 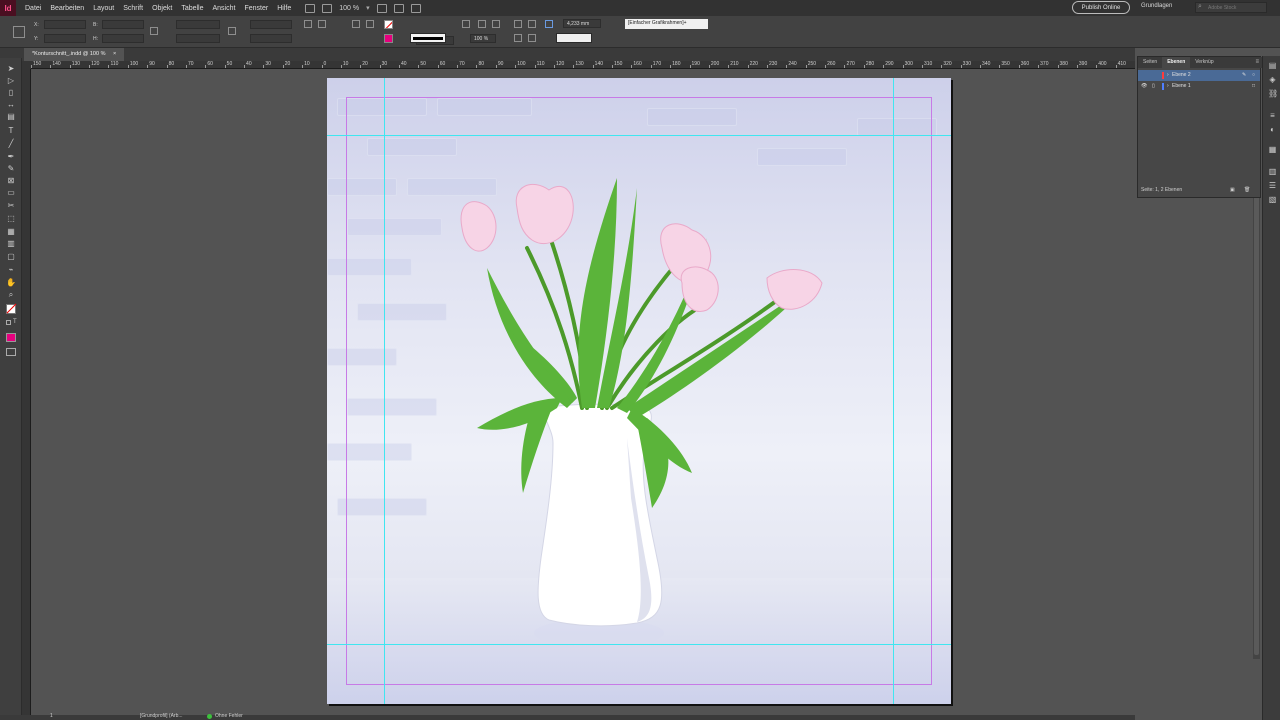 I want to click on stock-icon, so click(x=327, y=8).